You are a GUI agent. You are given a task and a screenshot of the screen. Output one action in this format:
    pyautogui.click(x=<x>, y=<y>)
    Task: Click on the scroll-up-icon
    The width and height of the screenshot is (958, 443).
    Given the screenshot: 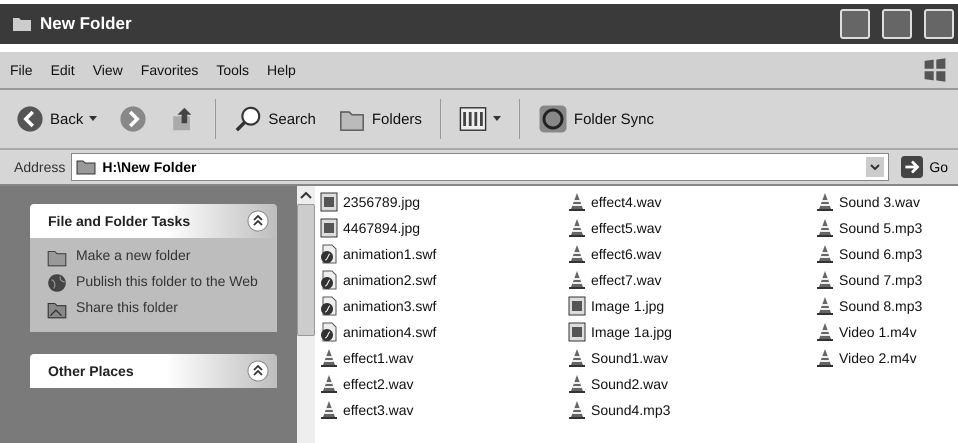 What is the action you would take?
    pyautogui.click(x=306, y=195)
    